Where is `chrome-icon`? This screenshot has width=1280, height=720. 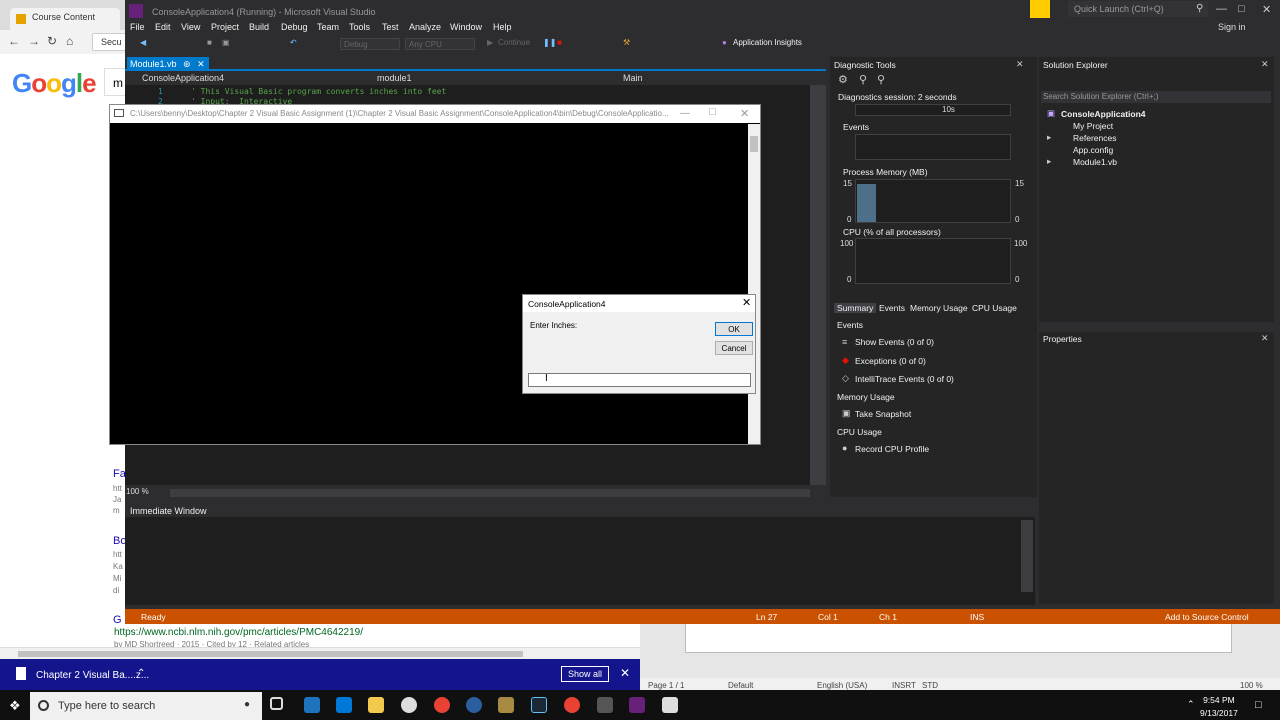
chrome-icon is located at coordinates (442, 705).